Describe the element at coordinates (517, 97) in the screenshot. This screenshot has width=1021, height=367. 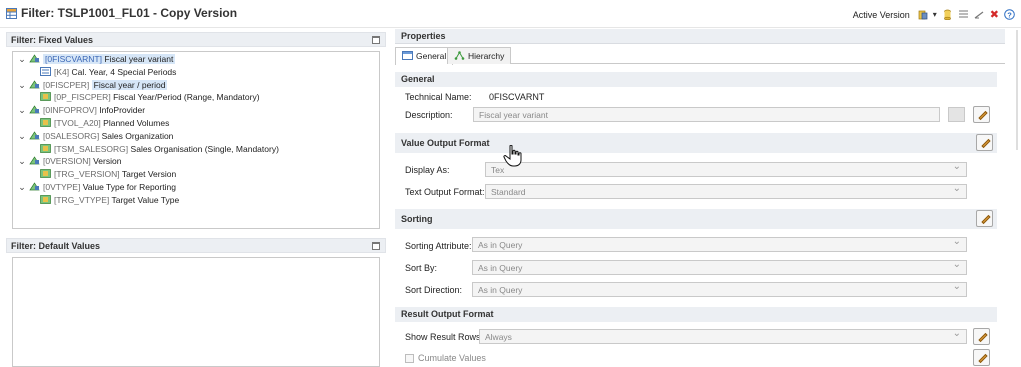
I see `technical-name-value: 0FISCVARNT` at that location.